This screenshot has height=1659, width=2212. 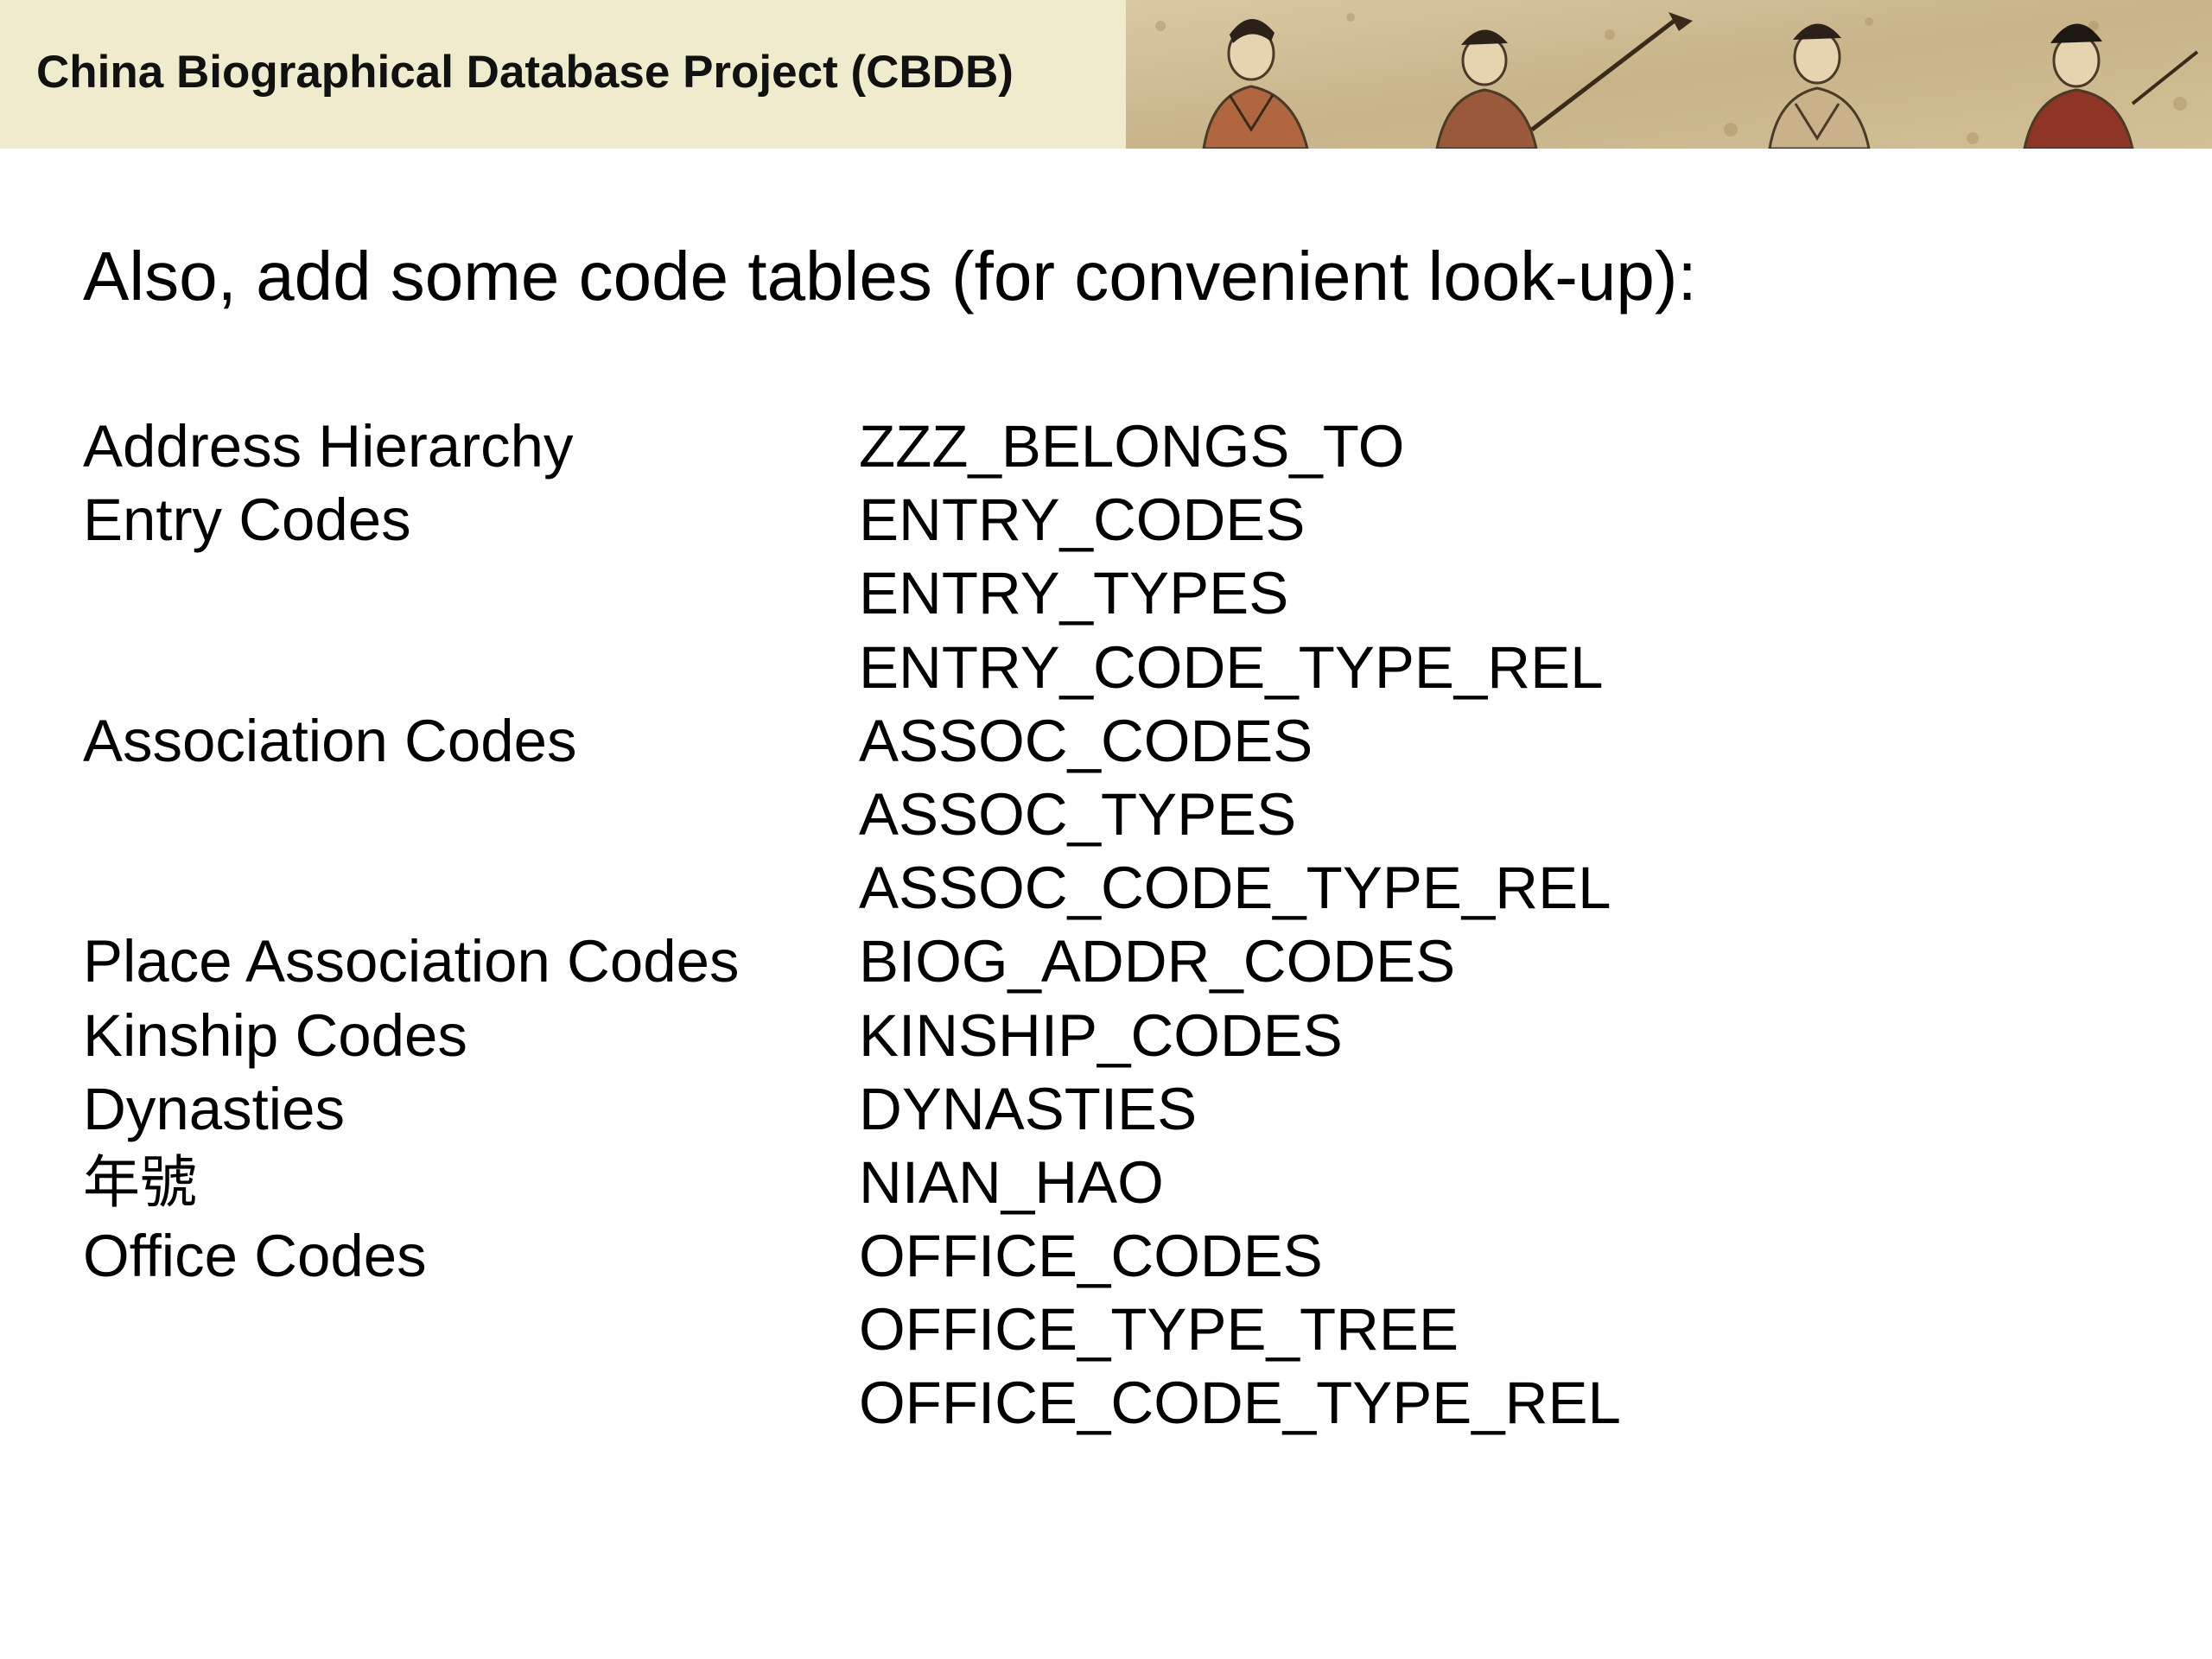 I want to click on code-category-label: Address Hierarchy, so click(x=328, y=446).